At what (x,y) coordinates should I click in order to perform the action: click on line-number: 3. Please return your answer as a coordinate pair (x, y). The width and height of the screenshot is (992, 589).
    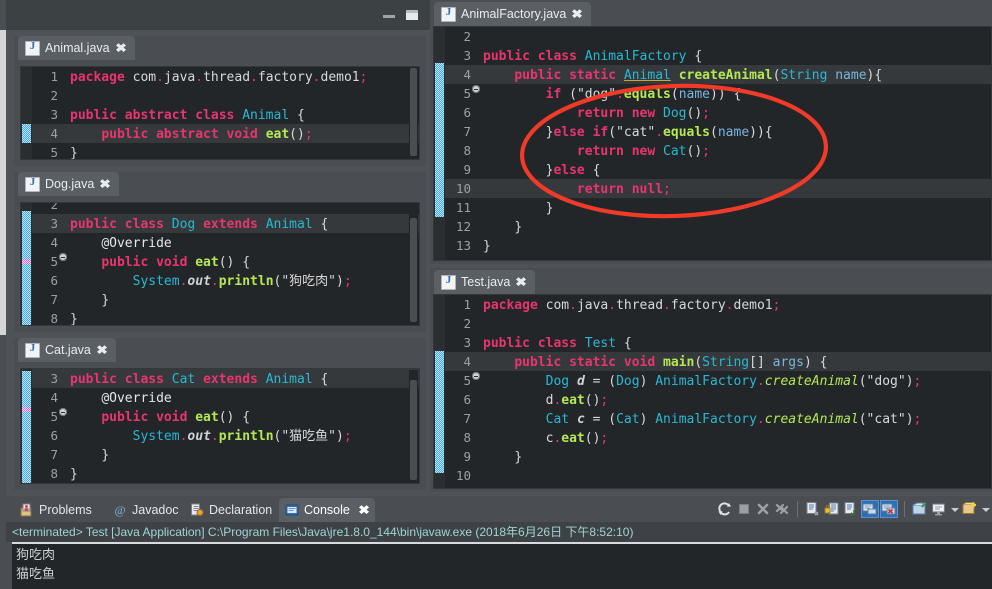
    Looking at the image, I should click on (54, 114).